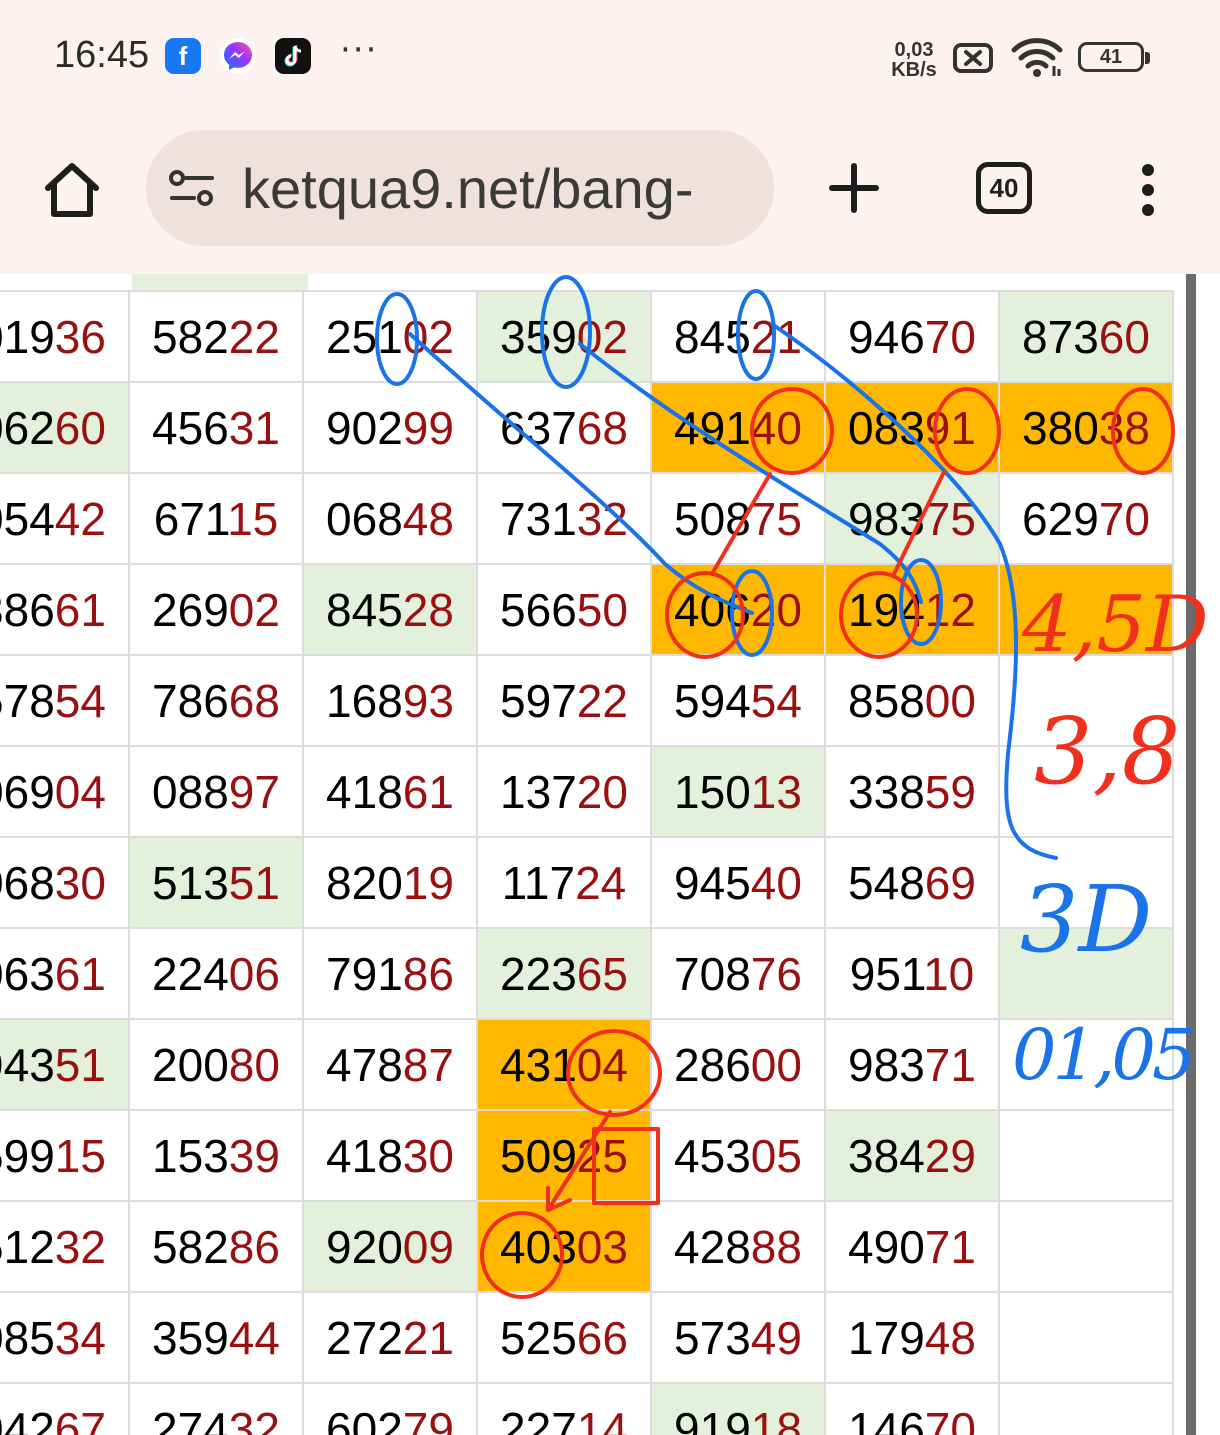 Image resolution: width=1220 pixels, height=1435 pixels. Describe the element at coordinates (712, 973) in the screenshot. I see `result-head-digits: 708` at that location.